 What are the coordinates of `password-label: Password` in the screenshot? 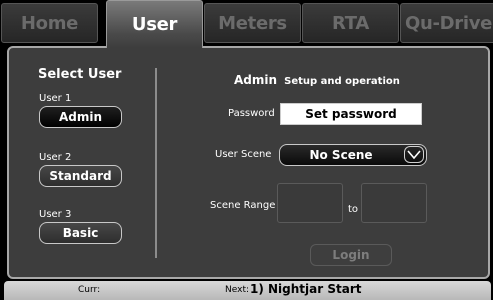 It's located at (251, 113).